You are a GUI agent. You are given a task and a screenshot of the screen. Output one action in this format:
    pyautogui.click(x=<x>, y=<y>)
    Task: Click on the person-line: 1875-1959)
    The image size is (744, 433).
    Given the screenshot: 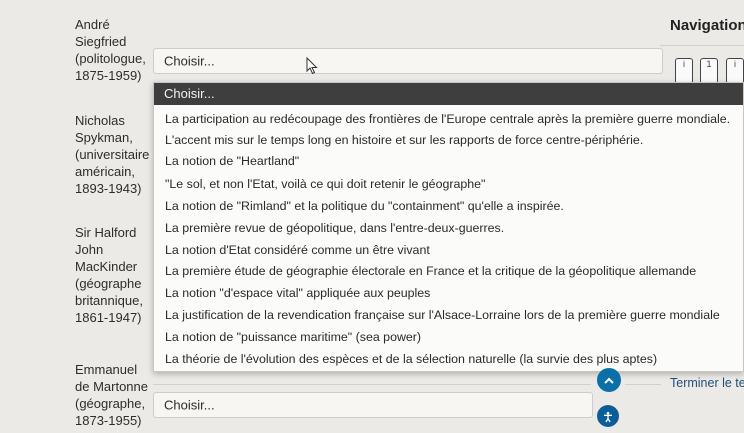 What is the action you would take?
    pyautogui.click(x=108, y=75)
    